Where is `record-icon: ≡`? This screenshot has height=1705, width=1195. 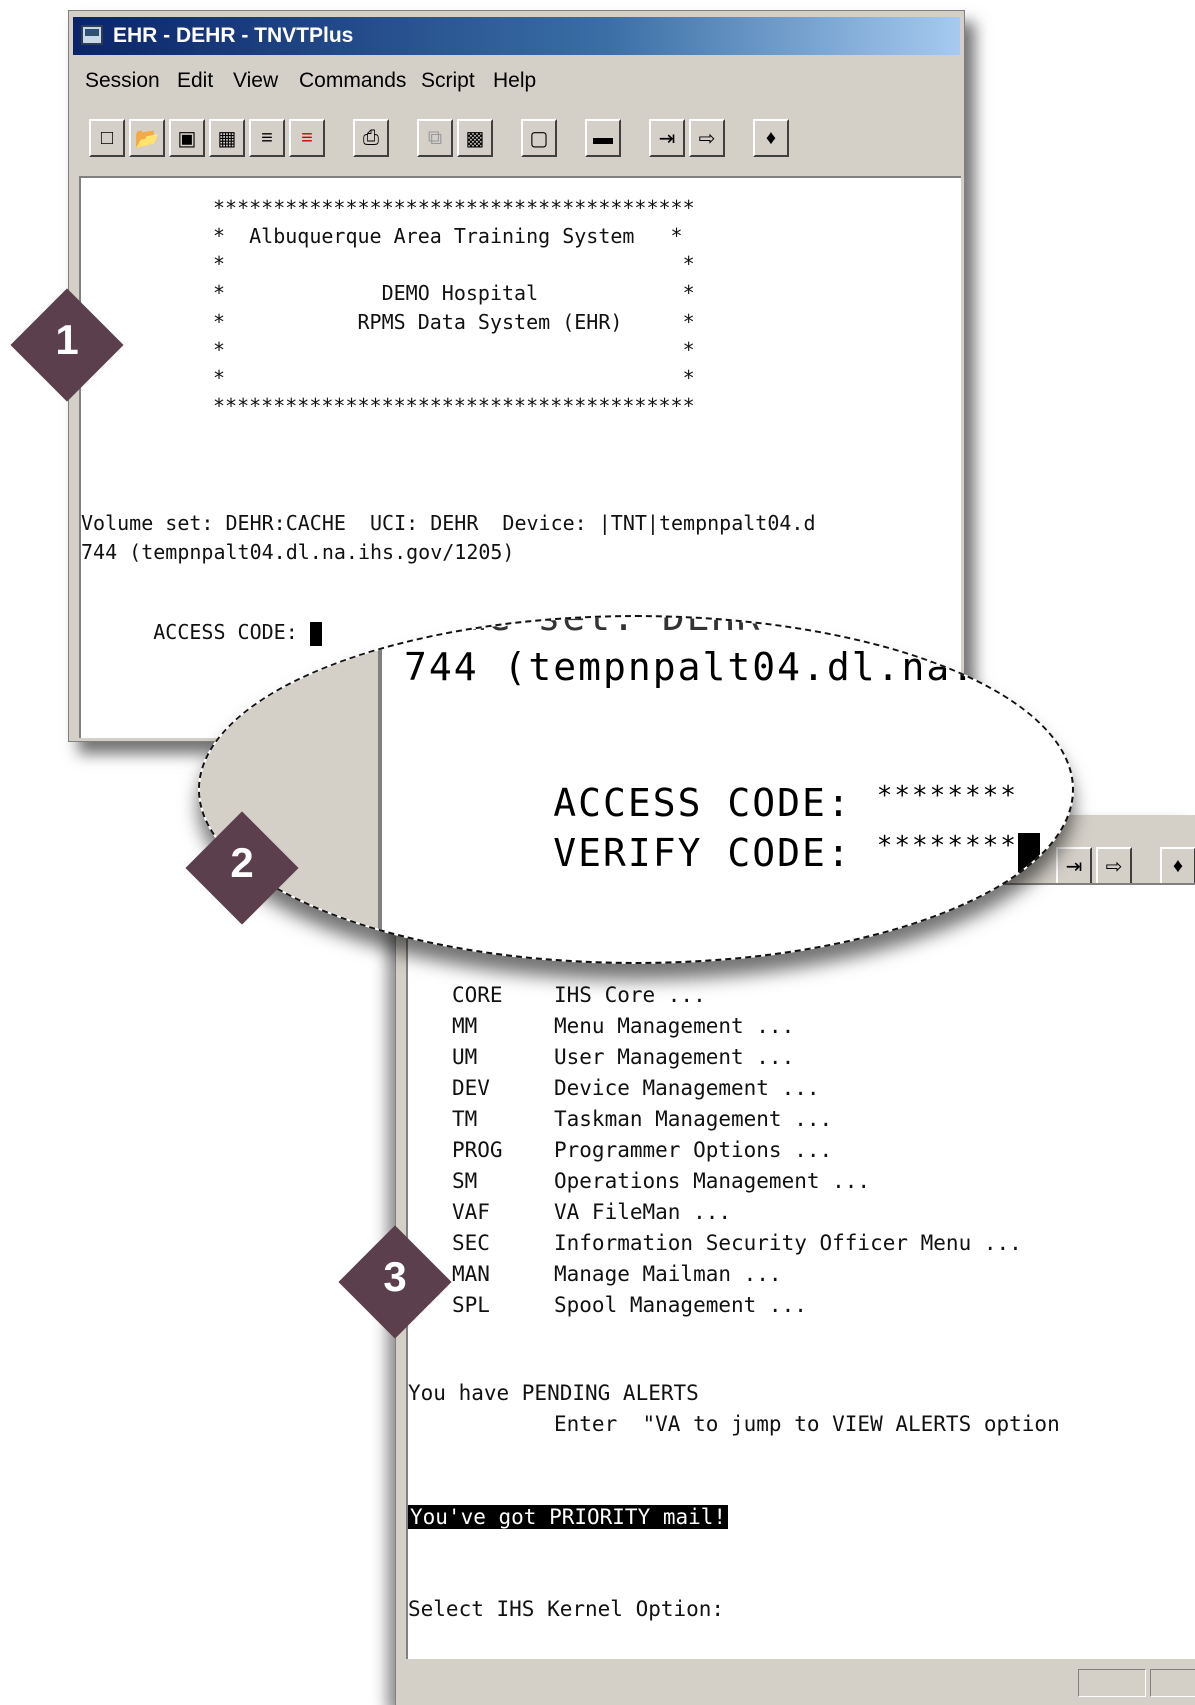 record-icon: ≡ is located at coordinates (307, 138).